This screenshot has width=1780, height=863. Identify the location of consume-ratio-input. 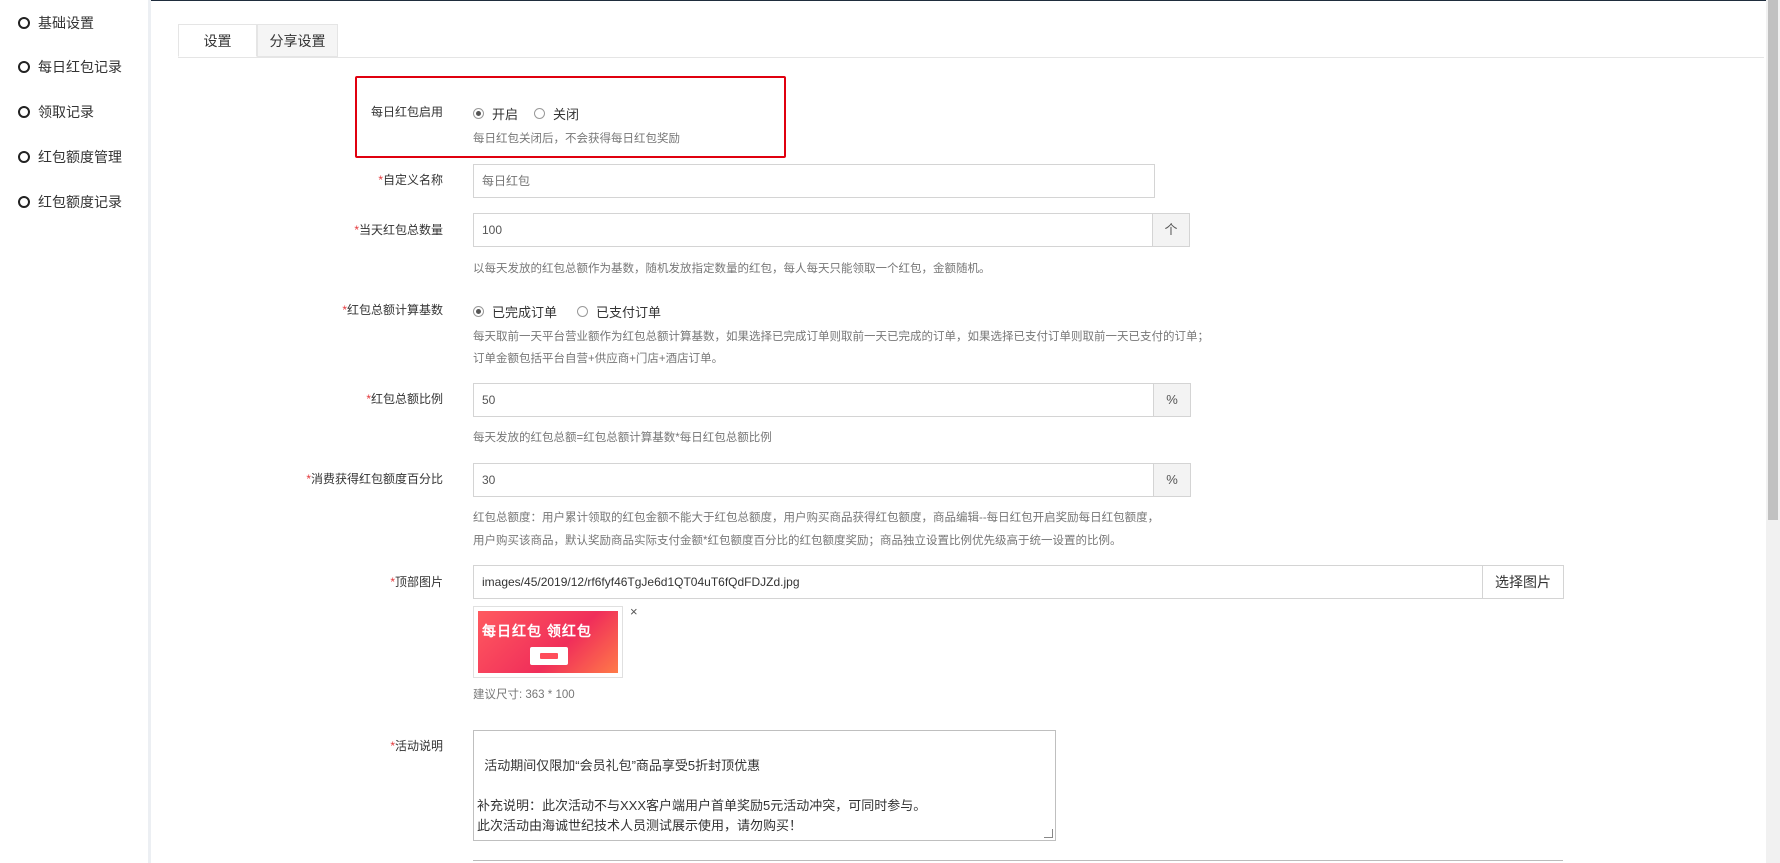
(813, 480).